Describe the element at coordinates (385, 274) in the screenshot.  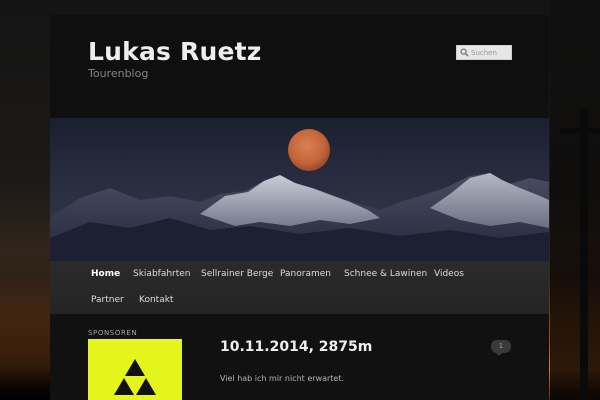
I see `nav-item-schnee-lawinen: Schnee & Lawinen` at that location.